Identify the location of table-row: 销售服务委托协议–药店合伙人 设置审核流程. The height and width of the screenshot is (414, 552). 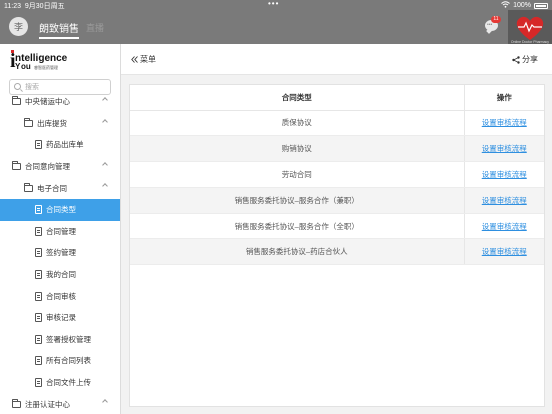
(337, 252).